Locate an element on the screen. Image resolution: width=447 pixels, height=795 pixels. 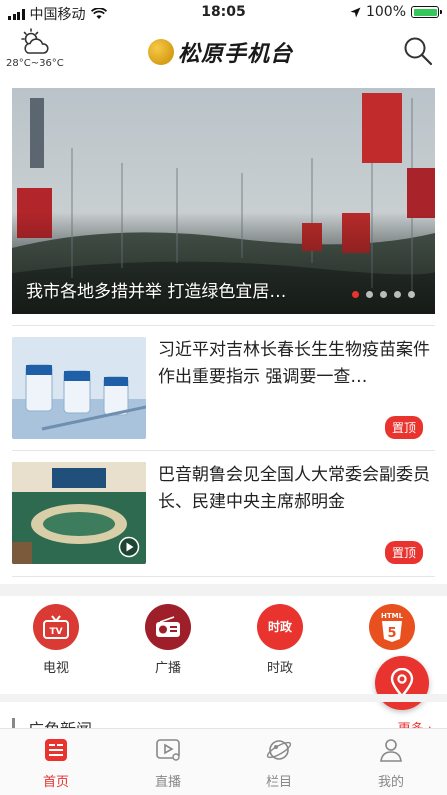
channel-tv: TV 电视 is located at coordinates (56, 640).